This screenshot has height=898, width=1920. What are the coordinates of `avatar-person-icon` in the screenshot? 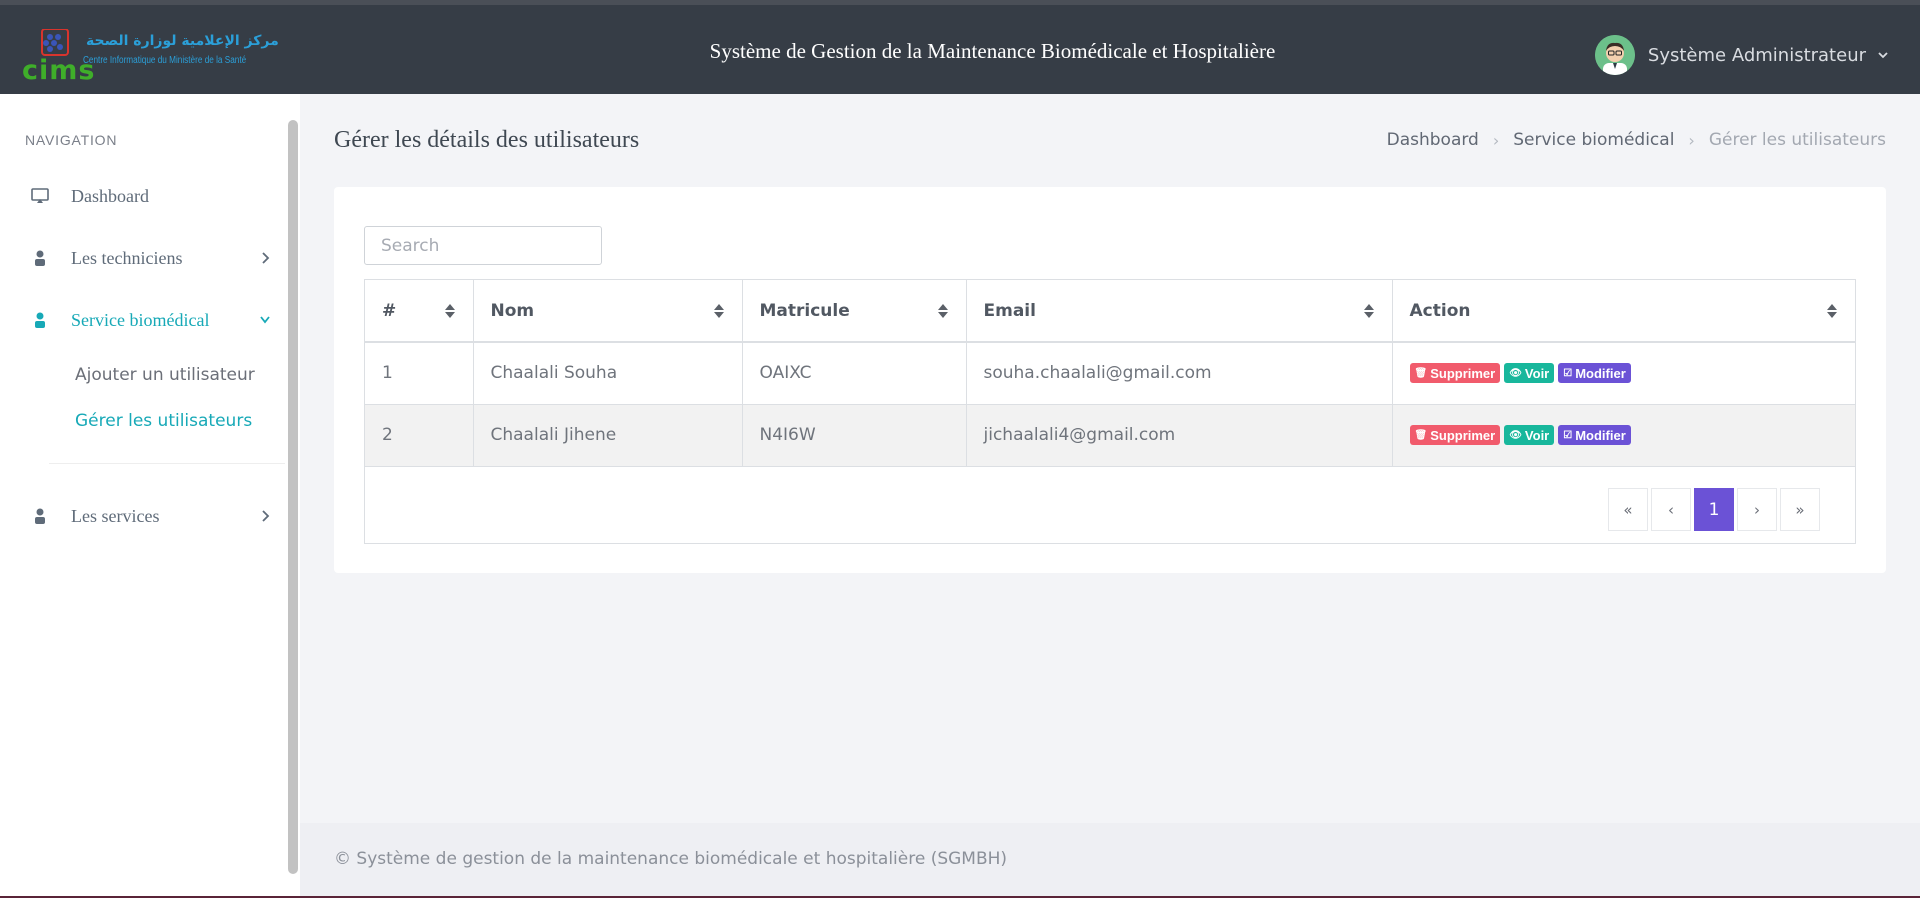 It's located at (1614, 55).